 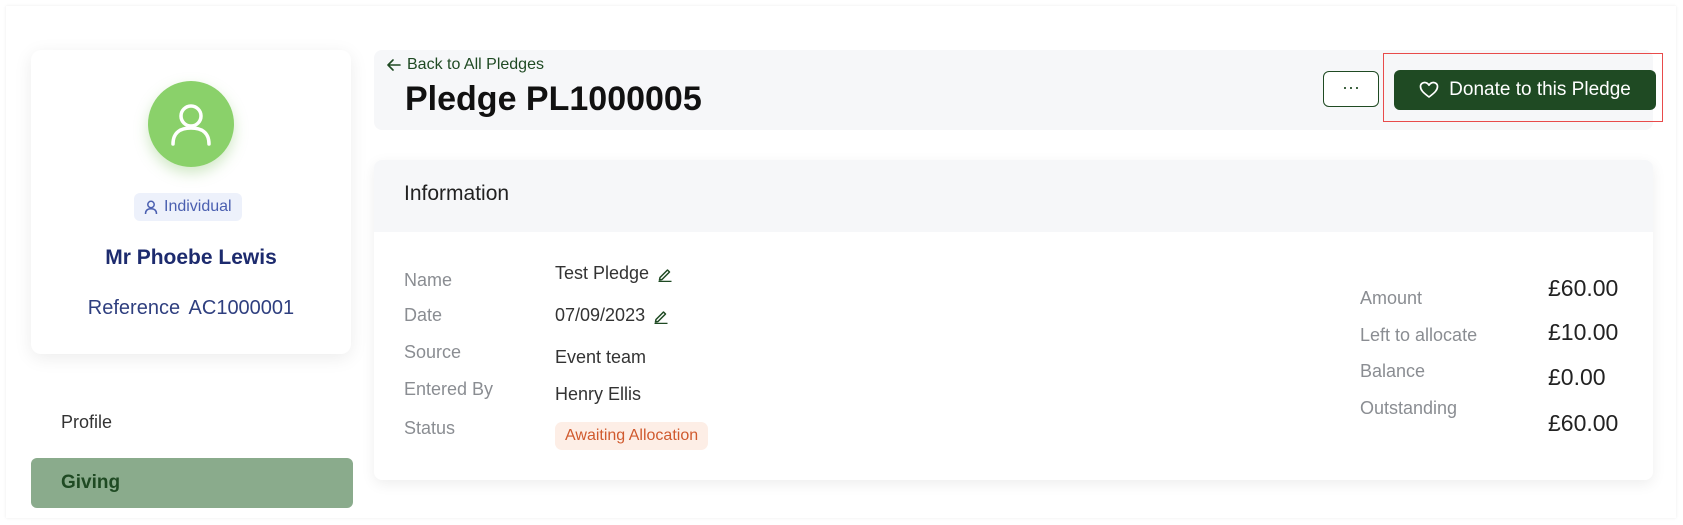 I want to click on date-text: 07/09/2023, so click(x=600, y=315).